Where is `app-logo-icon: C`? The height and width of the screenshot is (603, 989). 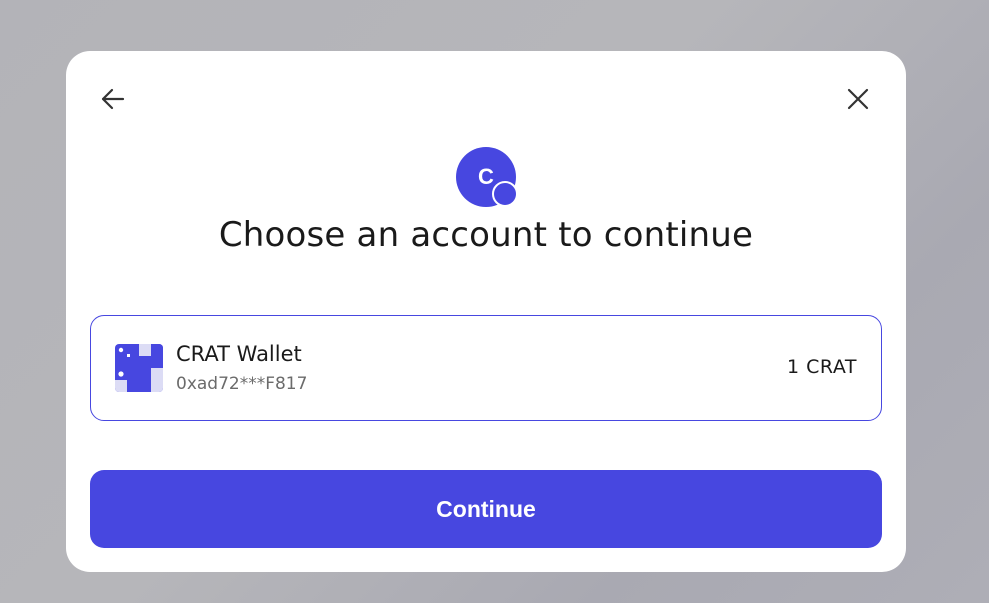 app-logo-icon: C is located at coordinates (487, 177).